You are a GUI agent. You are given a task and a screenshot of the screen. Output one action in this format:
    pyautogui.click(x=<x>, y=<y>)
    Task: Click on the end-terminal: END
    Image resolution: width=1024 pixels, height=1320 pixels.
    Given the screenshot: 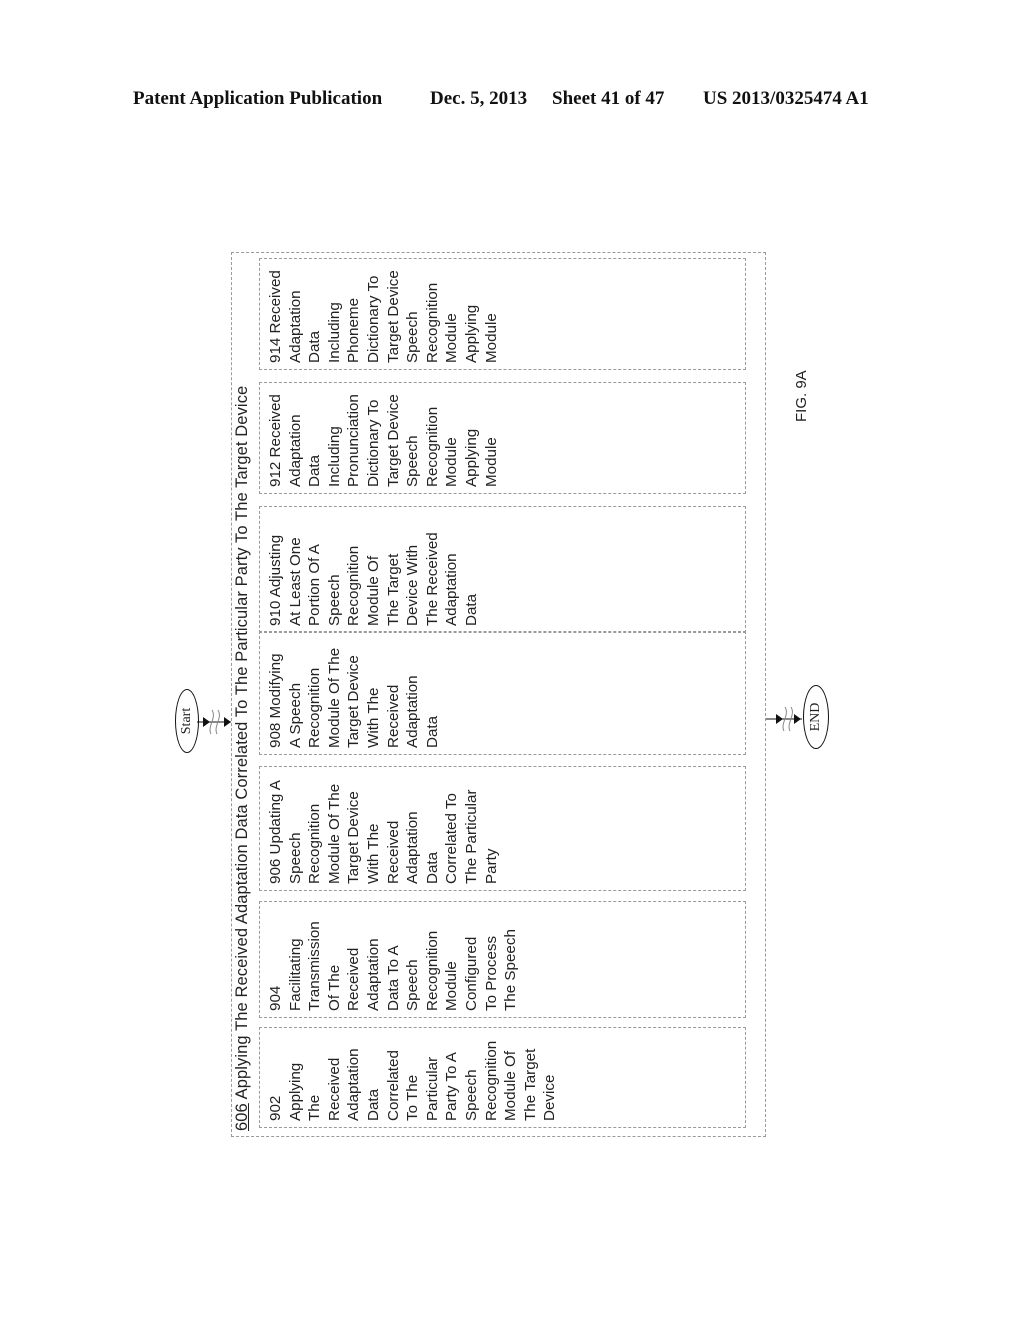 What is the action you would take?
    pyautogui.click(x=816, y=717)
    